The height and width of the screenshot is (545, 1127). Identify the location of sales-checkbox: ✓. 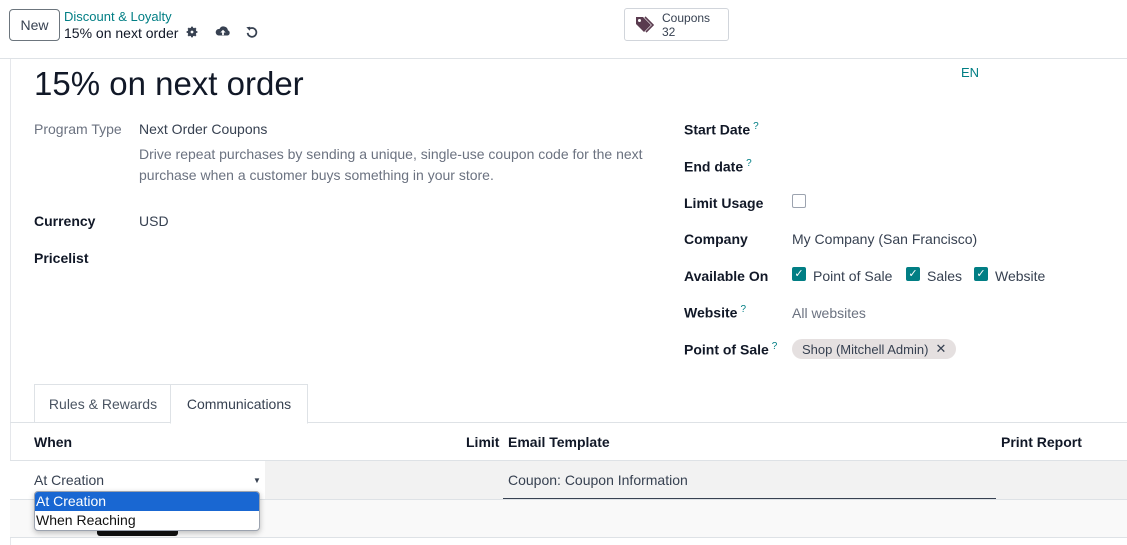
(913, 274).